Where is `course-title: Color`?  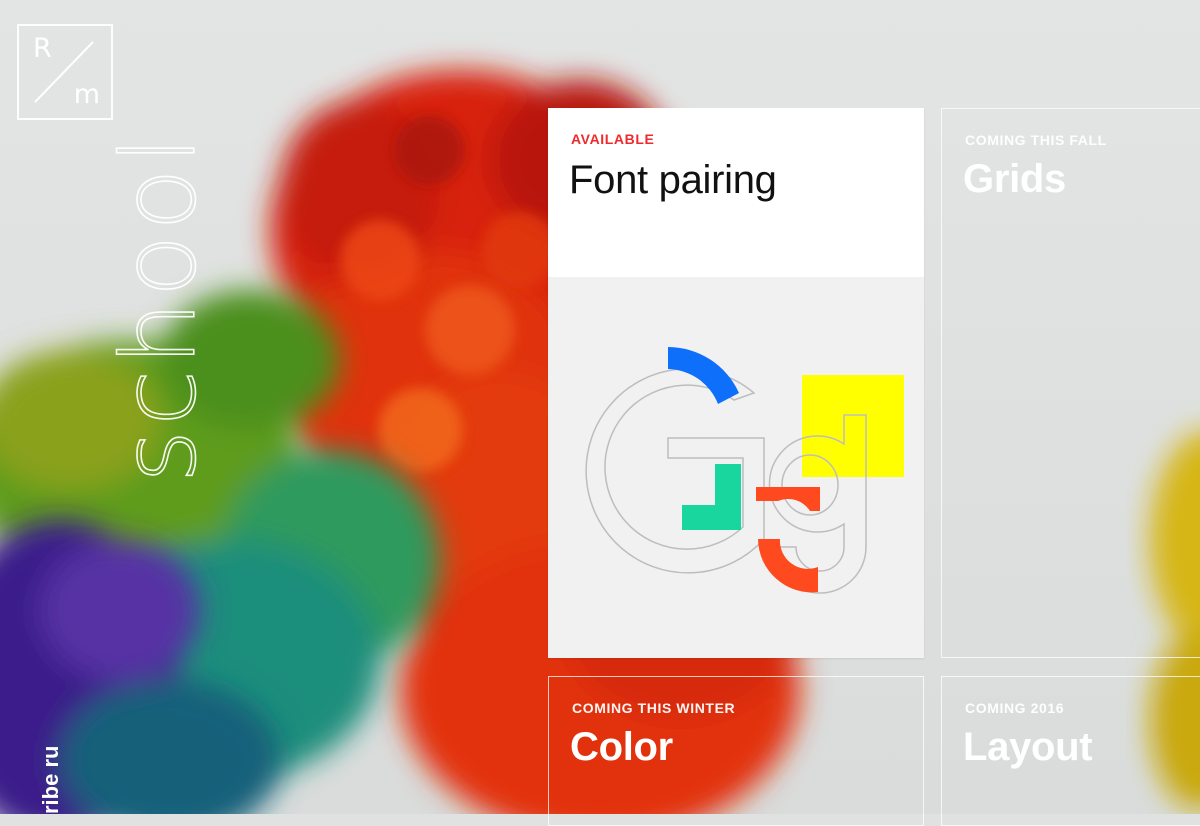
course-title: Color is located at coordinates (621, 747).